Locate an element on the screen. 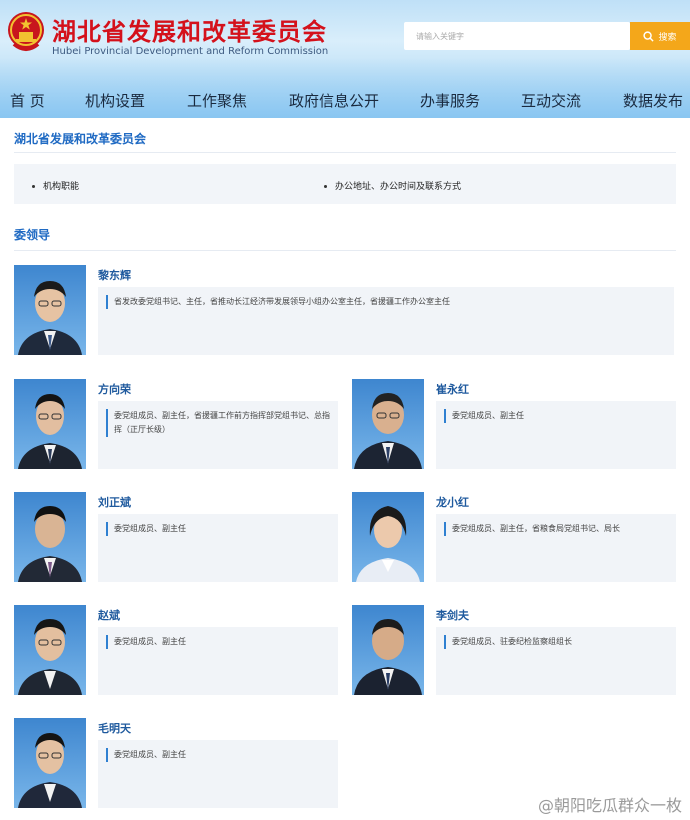  leader-name: 赵斌 is located at coordinates (109, 615).